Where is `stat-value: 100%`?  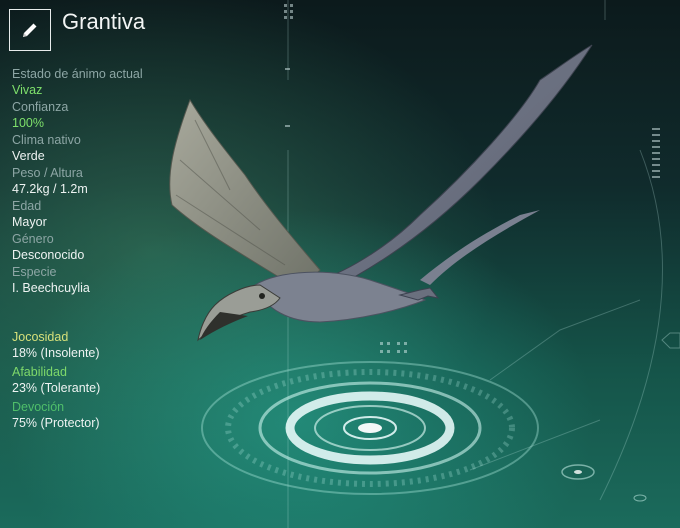
stat-value: 100% is located at coordinates (28, 123).